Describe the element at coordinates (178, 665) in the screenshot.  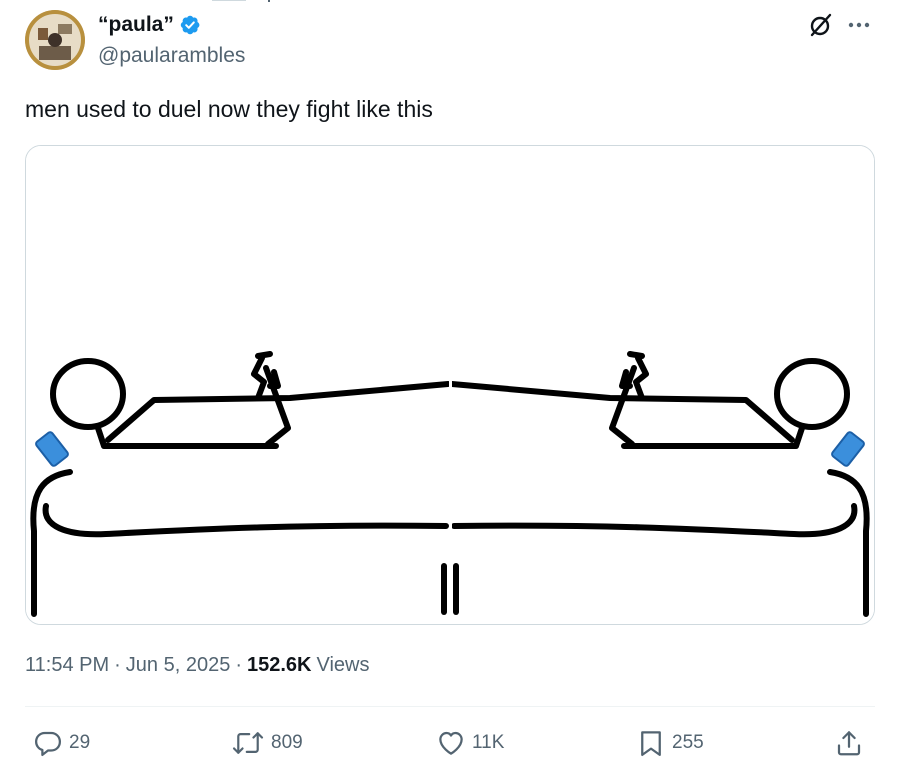
I see `tweet-date: Jun 5, 2025` at that location.